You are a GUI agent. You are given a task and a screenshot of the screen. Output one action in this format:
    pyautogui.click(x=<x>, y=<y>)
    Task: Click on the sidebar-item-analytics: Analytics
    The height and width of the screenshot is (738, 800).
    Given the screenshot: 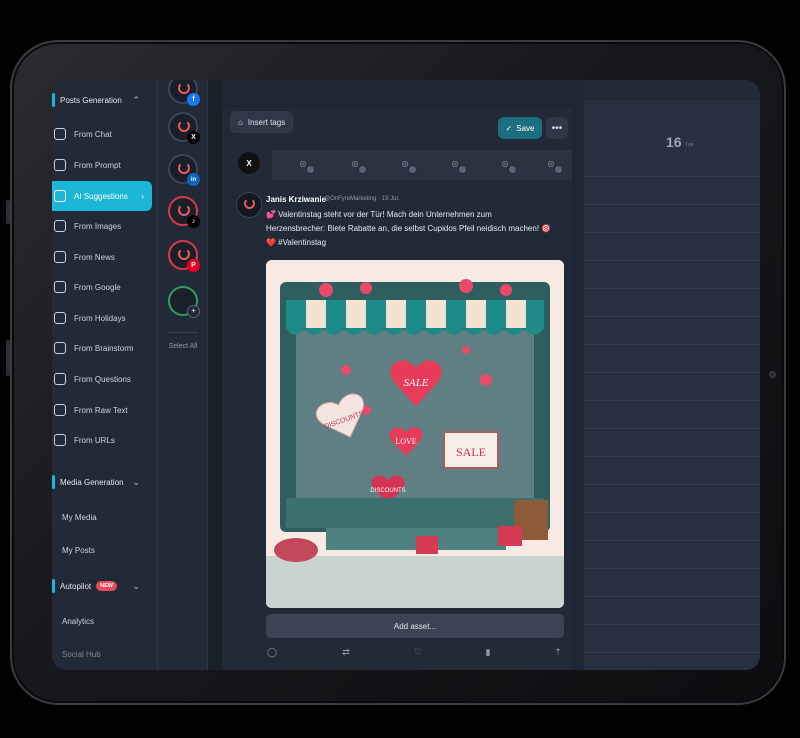 What is the action you would take?
    pyautogui.click(x=102, y=621)
    